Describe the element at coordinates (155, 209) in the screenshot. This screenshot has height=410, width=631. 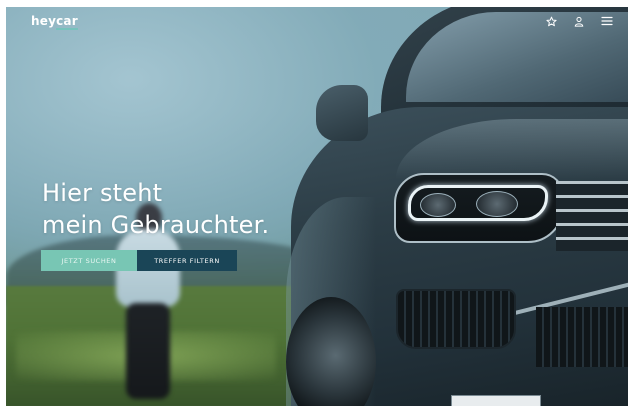
I see `hero-headline: Hier steht mein Gebrauchter.` at that location.